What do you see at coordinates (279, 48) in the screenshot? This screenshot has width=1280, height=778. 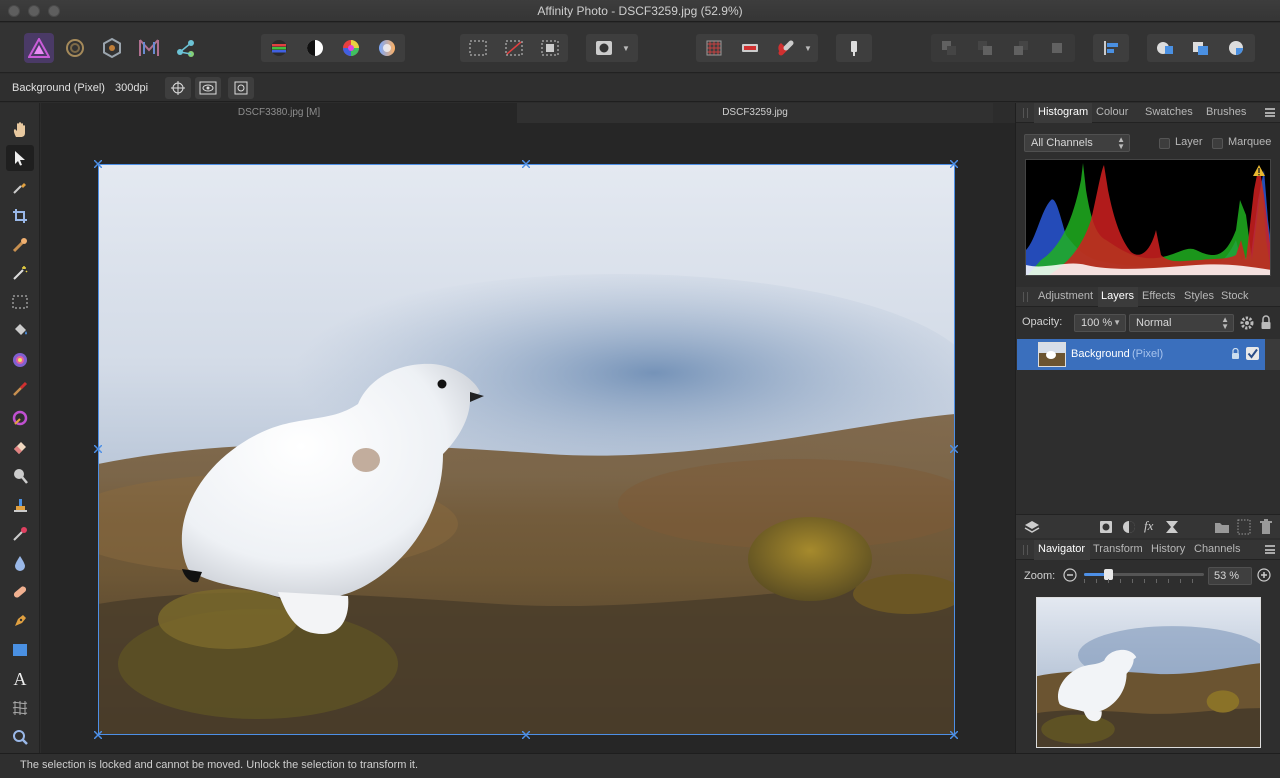 I see `levels-icon` at bounding box center [279, 48].